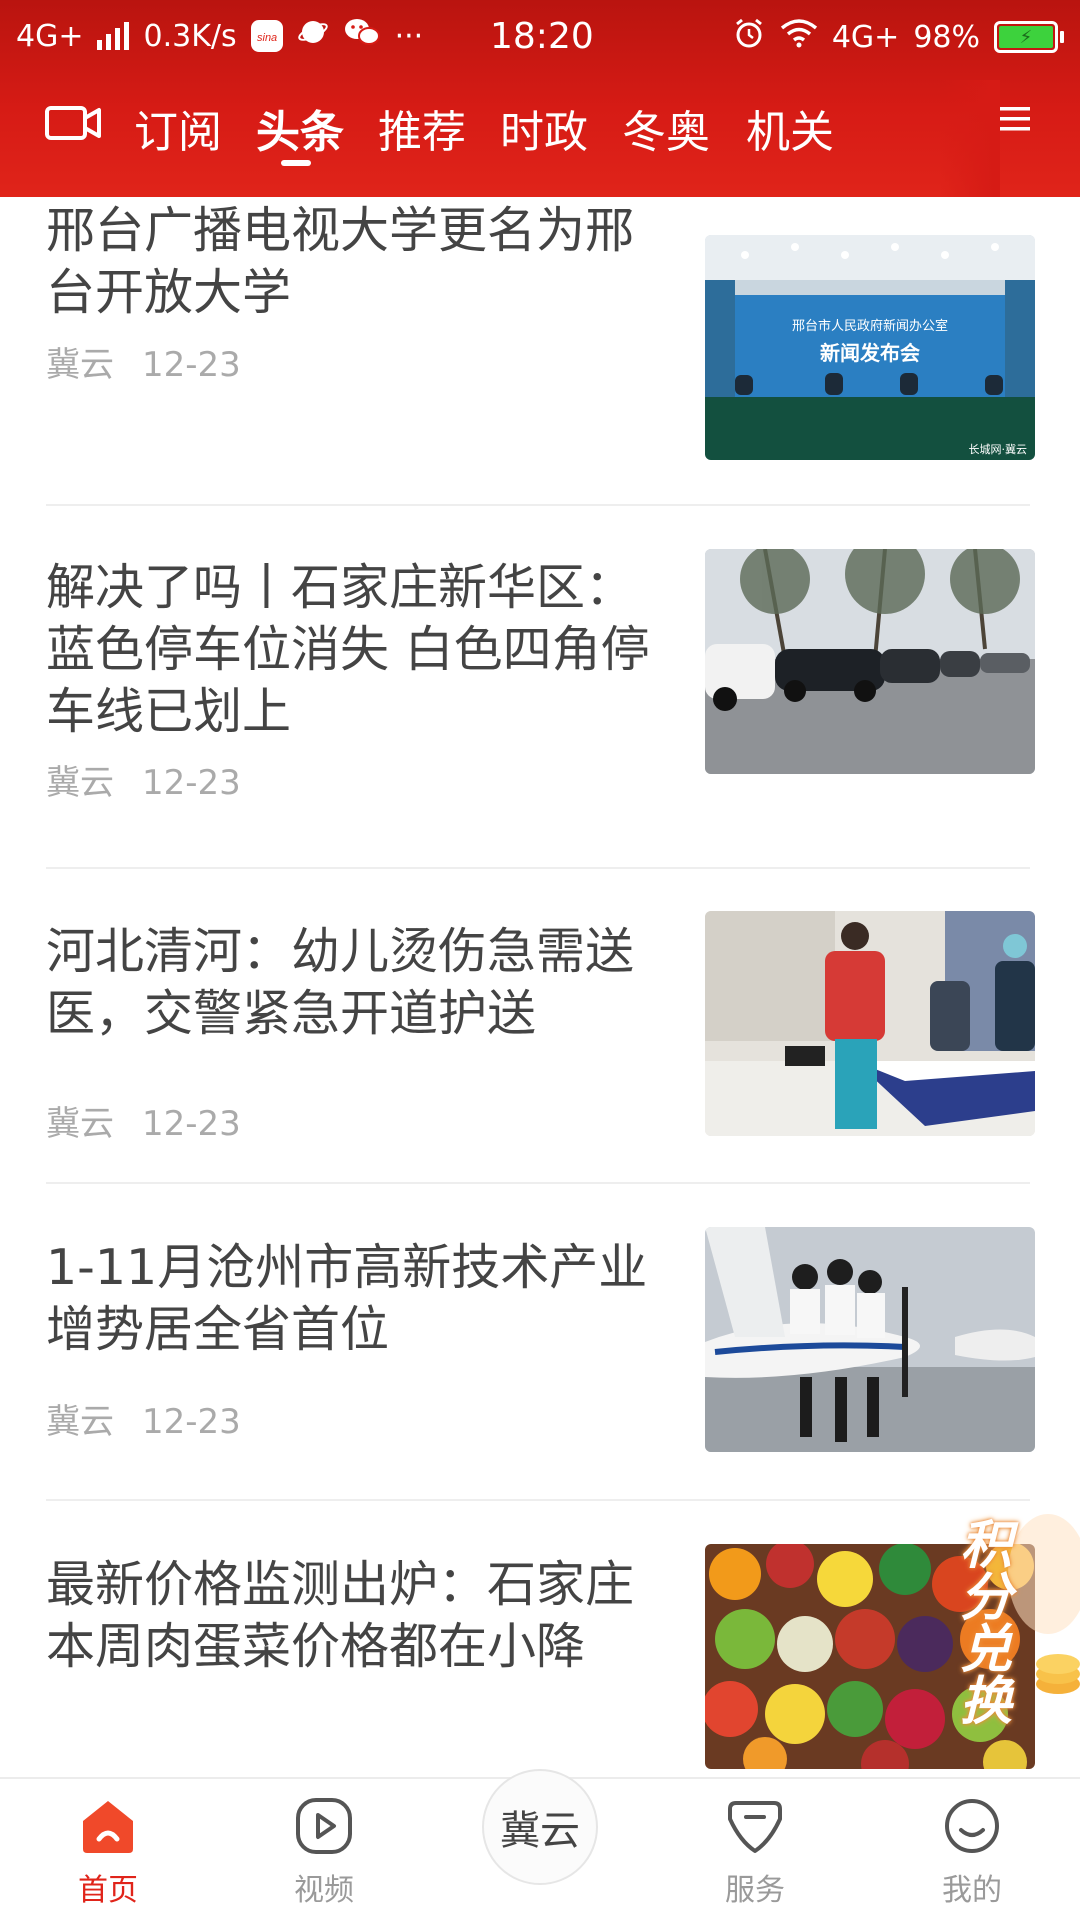  What do you see at coordinates (755, 1890) in the screenshot?
I see `nav-service-label: 服务` at bounding box center [755, 1890].